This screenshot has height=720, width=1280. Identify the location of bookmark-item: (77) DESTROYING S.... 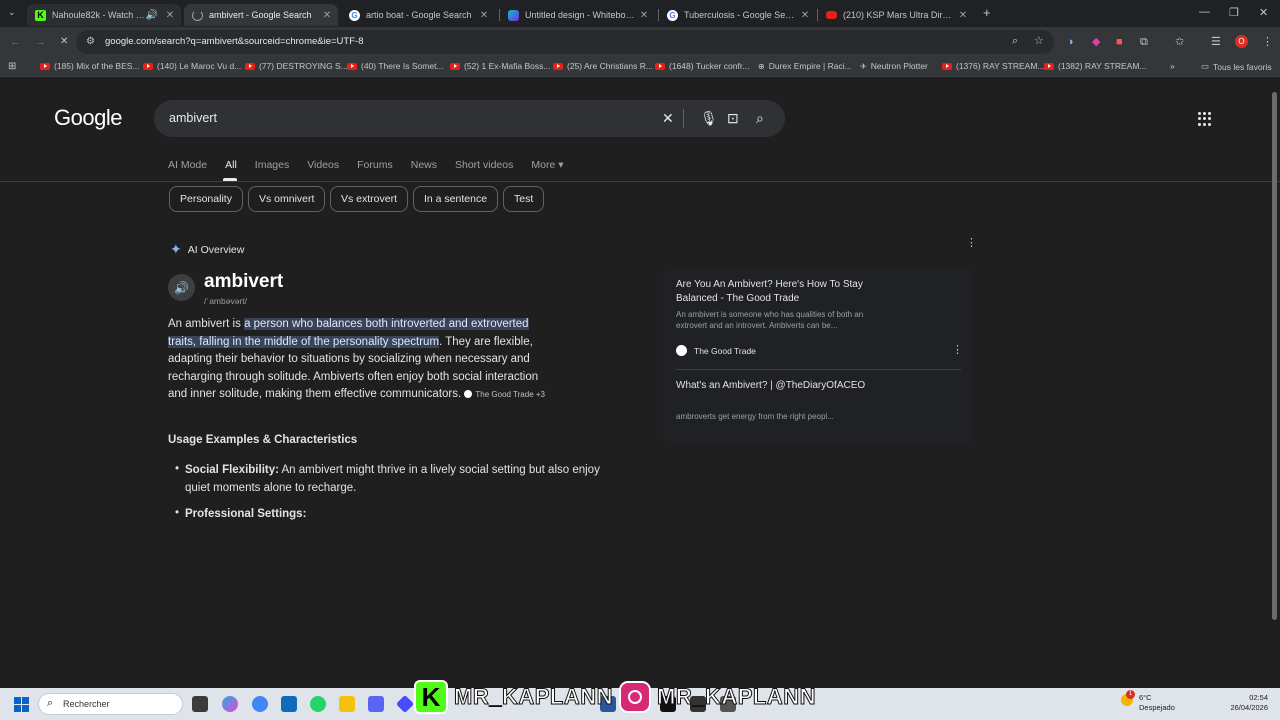
(296, 66).